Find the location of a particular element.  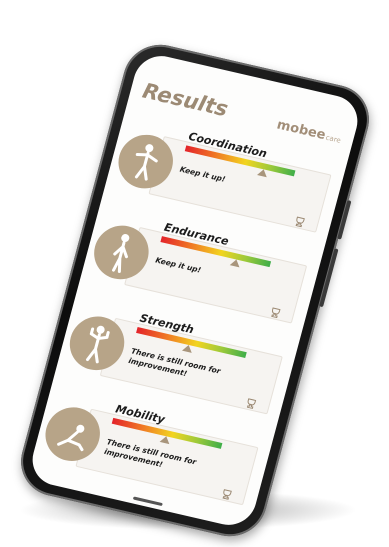

speaker-slot is located at coordinates (147, 501).